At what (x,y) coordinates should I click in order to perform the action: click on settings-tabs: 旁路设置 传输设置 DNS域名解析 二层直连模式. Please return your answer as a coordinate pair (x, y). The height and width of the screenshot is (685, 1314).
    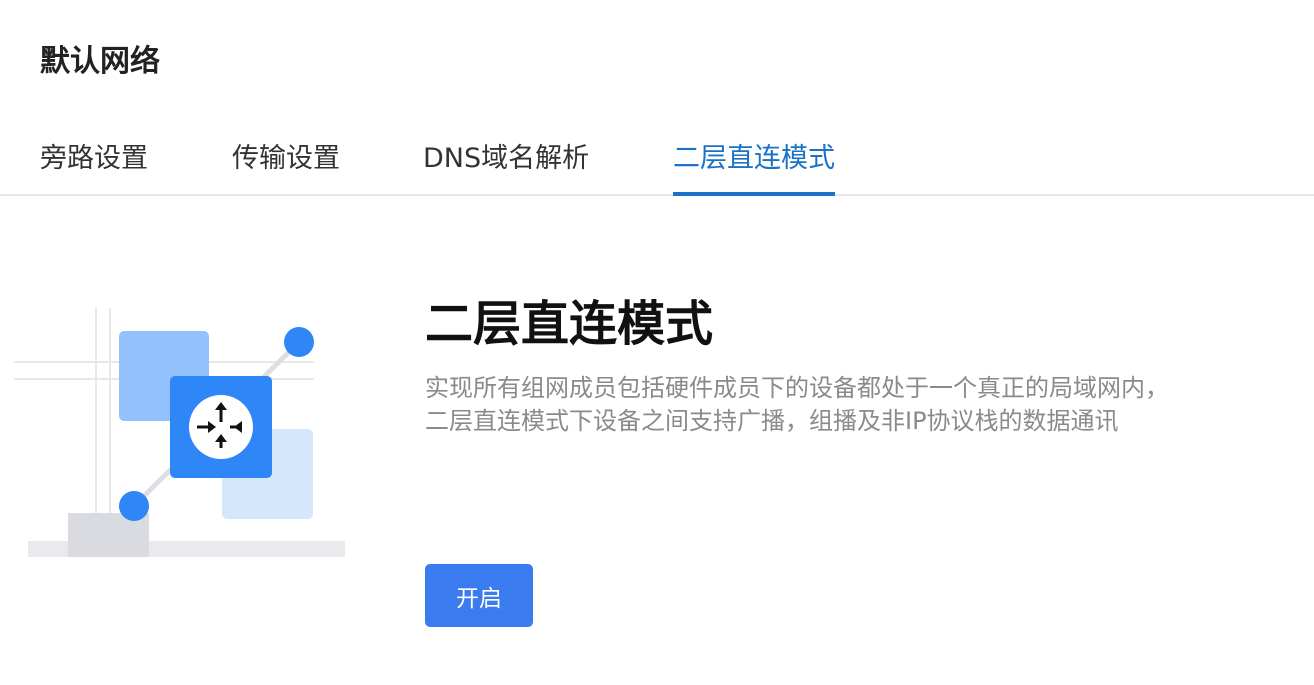
    Looking at the image, I should click on (657, 163).